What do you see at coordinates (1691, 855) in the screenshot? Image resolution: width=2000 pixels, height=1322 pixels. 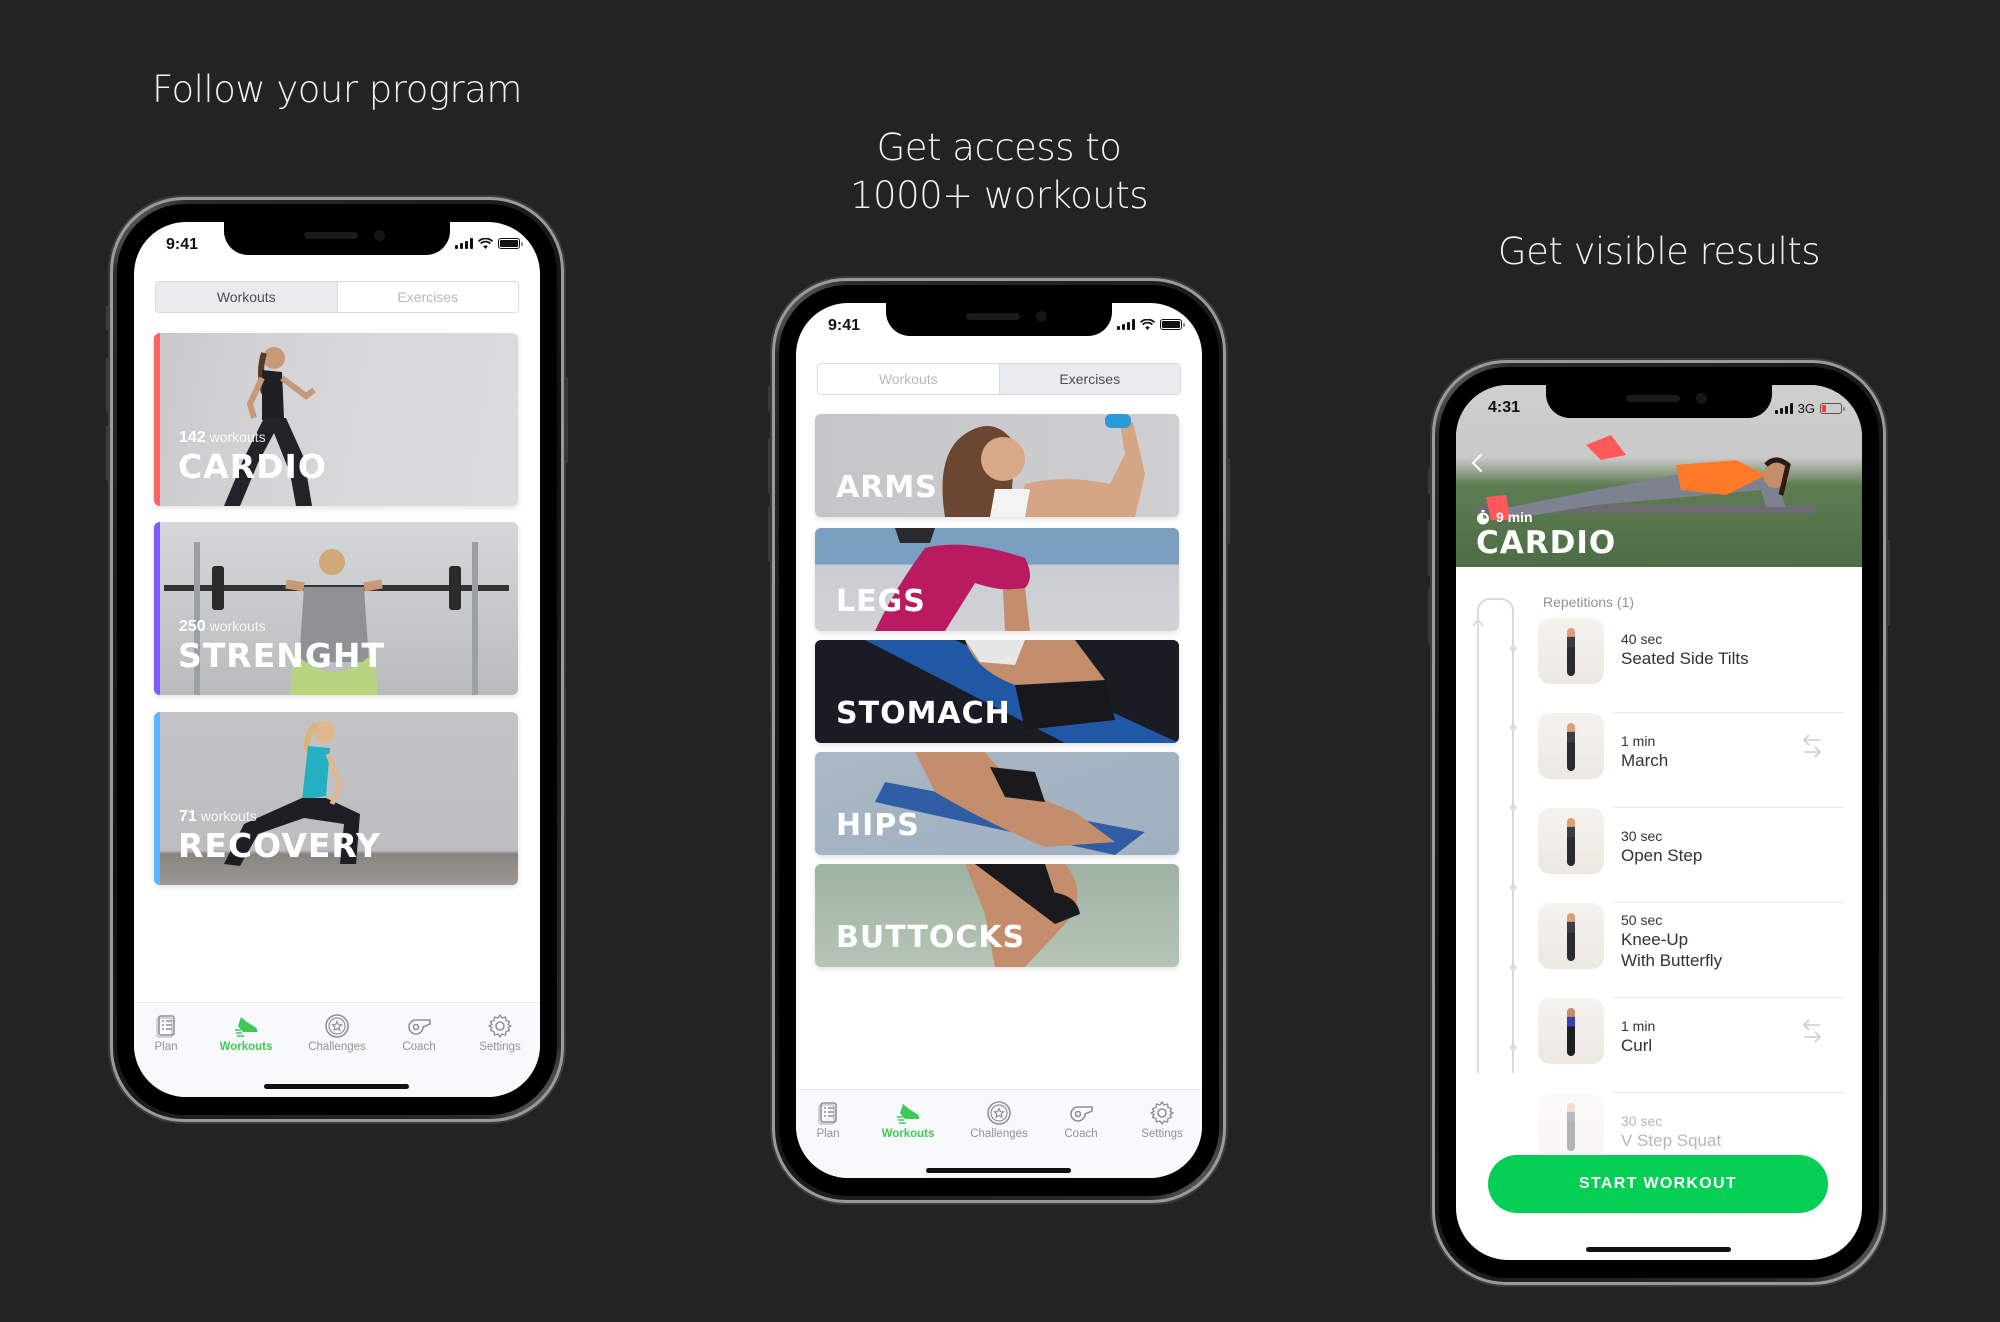 I see `exercise-row: 30 sec Open Step` at bounding box center [1691, 855].